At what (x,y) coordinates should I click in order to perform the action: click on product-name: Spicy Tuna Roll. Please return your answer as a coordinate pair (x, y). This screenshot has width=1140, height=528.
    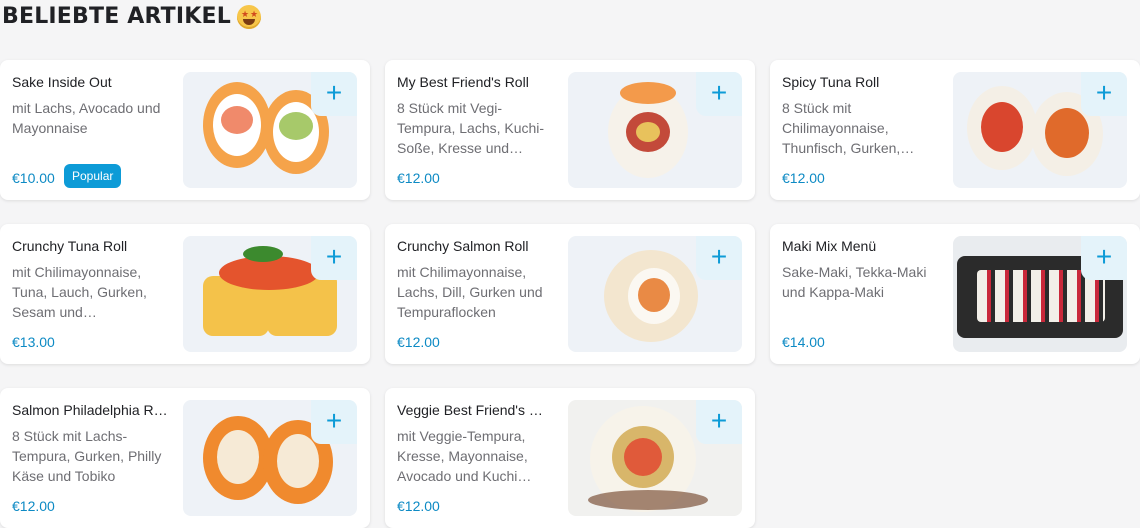
    Looking at the image, I should click on (831, 82).